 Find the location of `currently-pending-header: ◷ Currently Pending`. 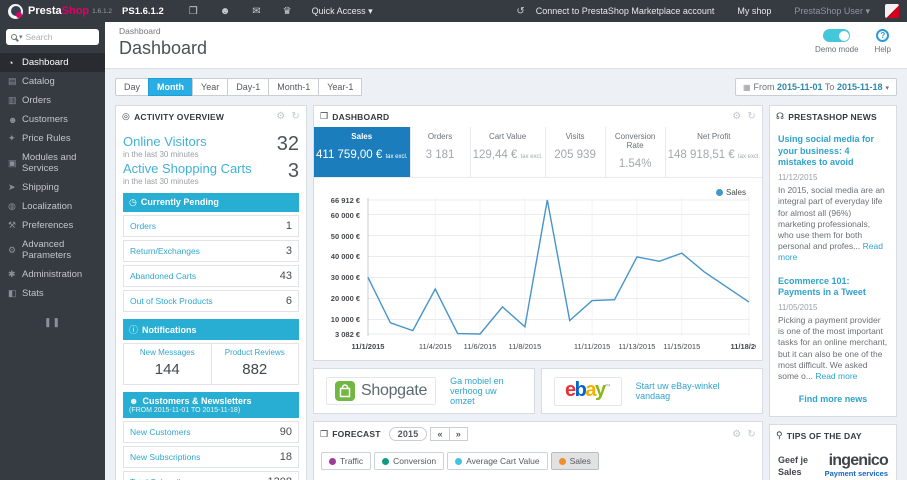

currently-pending-header: ◷ Currently Pending is located at coordinates (211, 202).